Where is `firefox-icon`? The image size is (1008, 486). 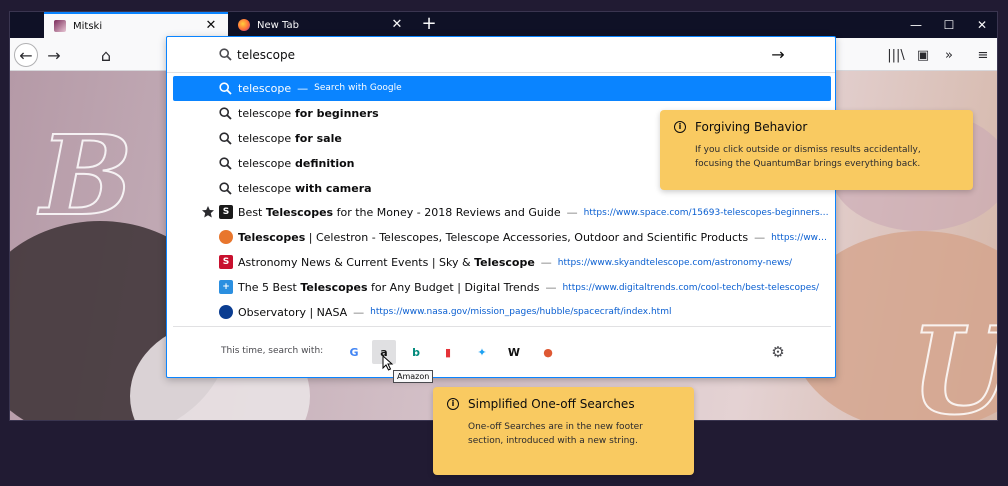
firefox-icon is located at coordinates (244, 25).